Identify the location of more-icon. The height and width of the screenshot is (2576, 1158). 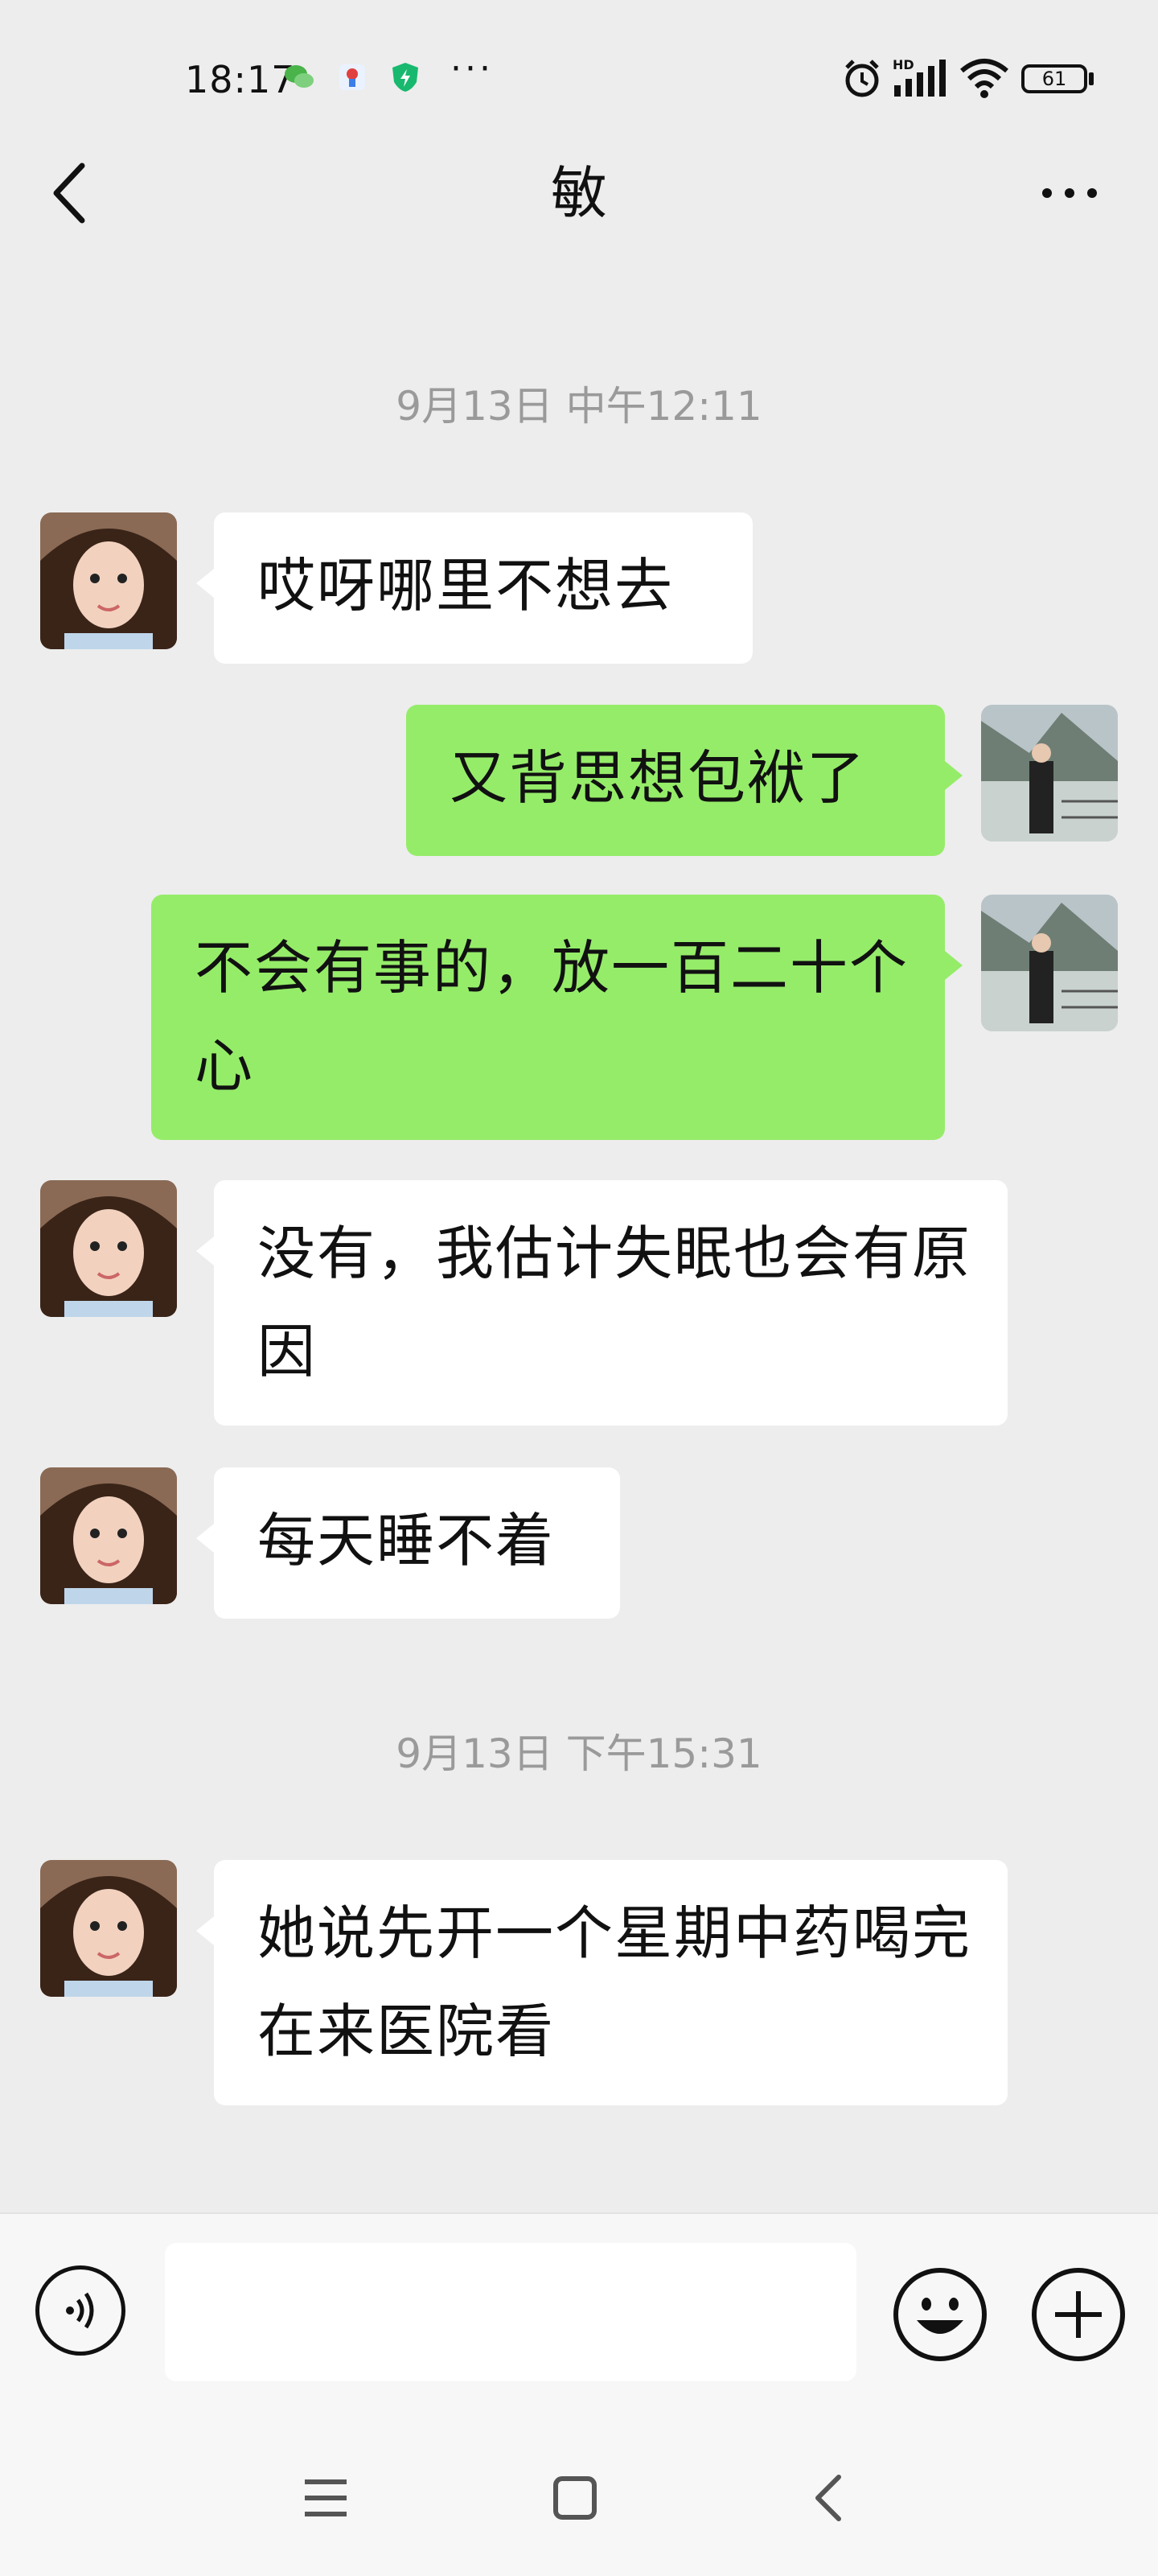
(1047, 193).